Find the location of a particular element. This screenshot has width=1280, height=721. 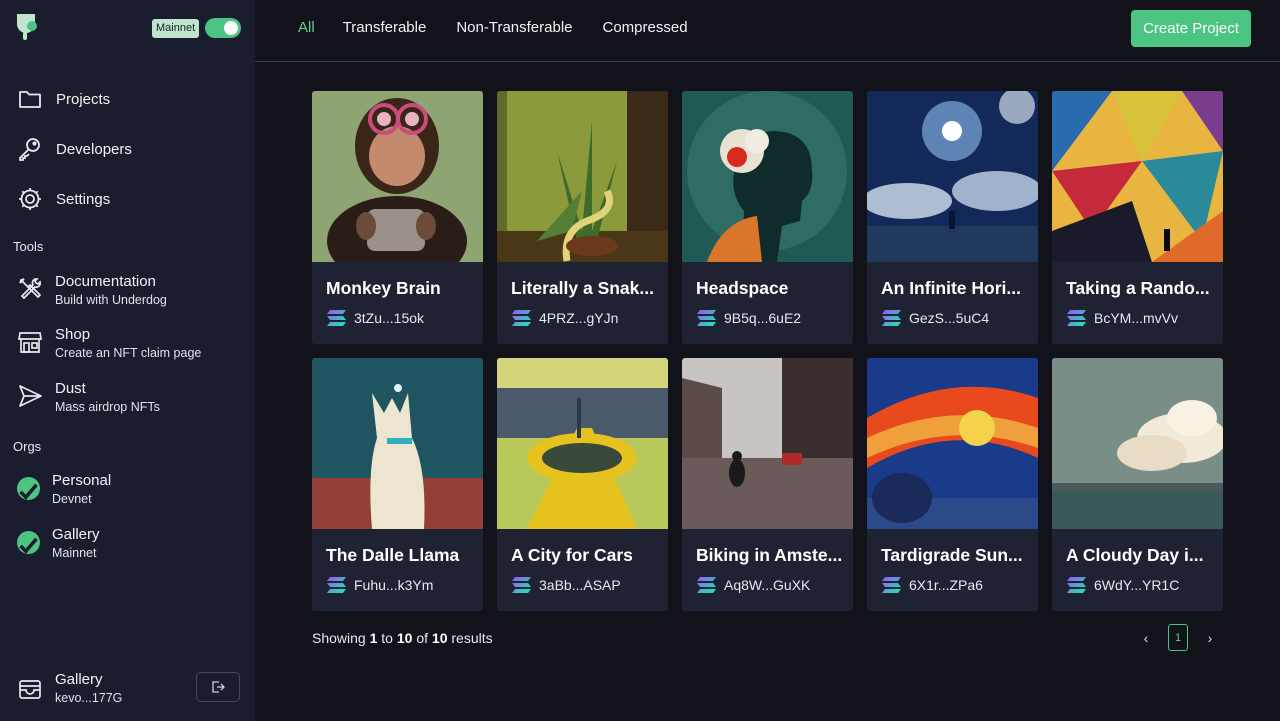

folder-icon is located at coordinates (30, 99).